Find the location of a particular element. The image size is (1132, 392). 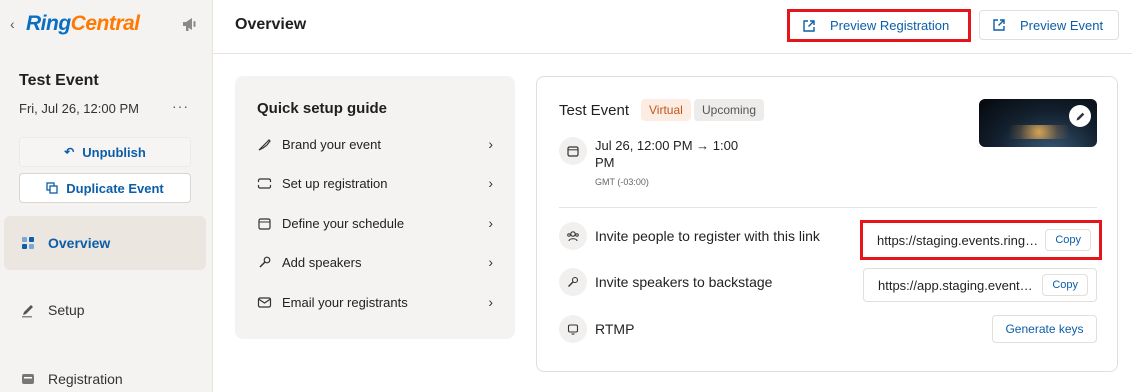

duplicate-icon is located at coordinates (52, 188).